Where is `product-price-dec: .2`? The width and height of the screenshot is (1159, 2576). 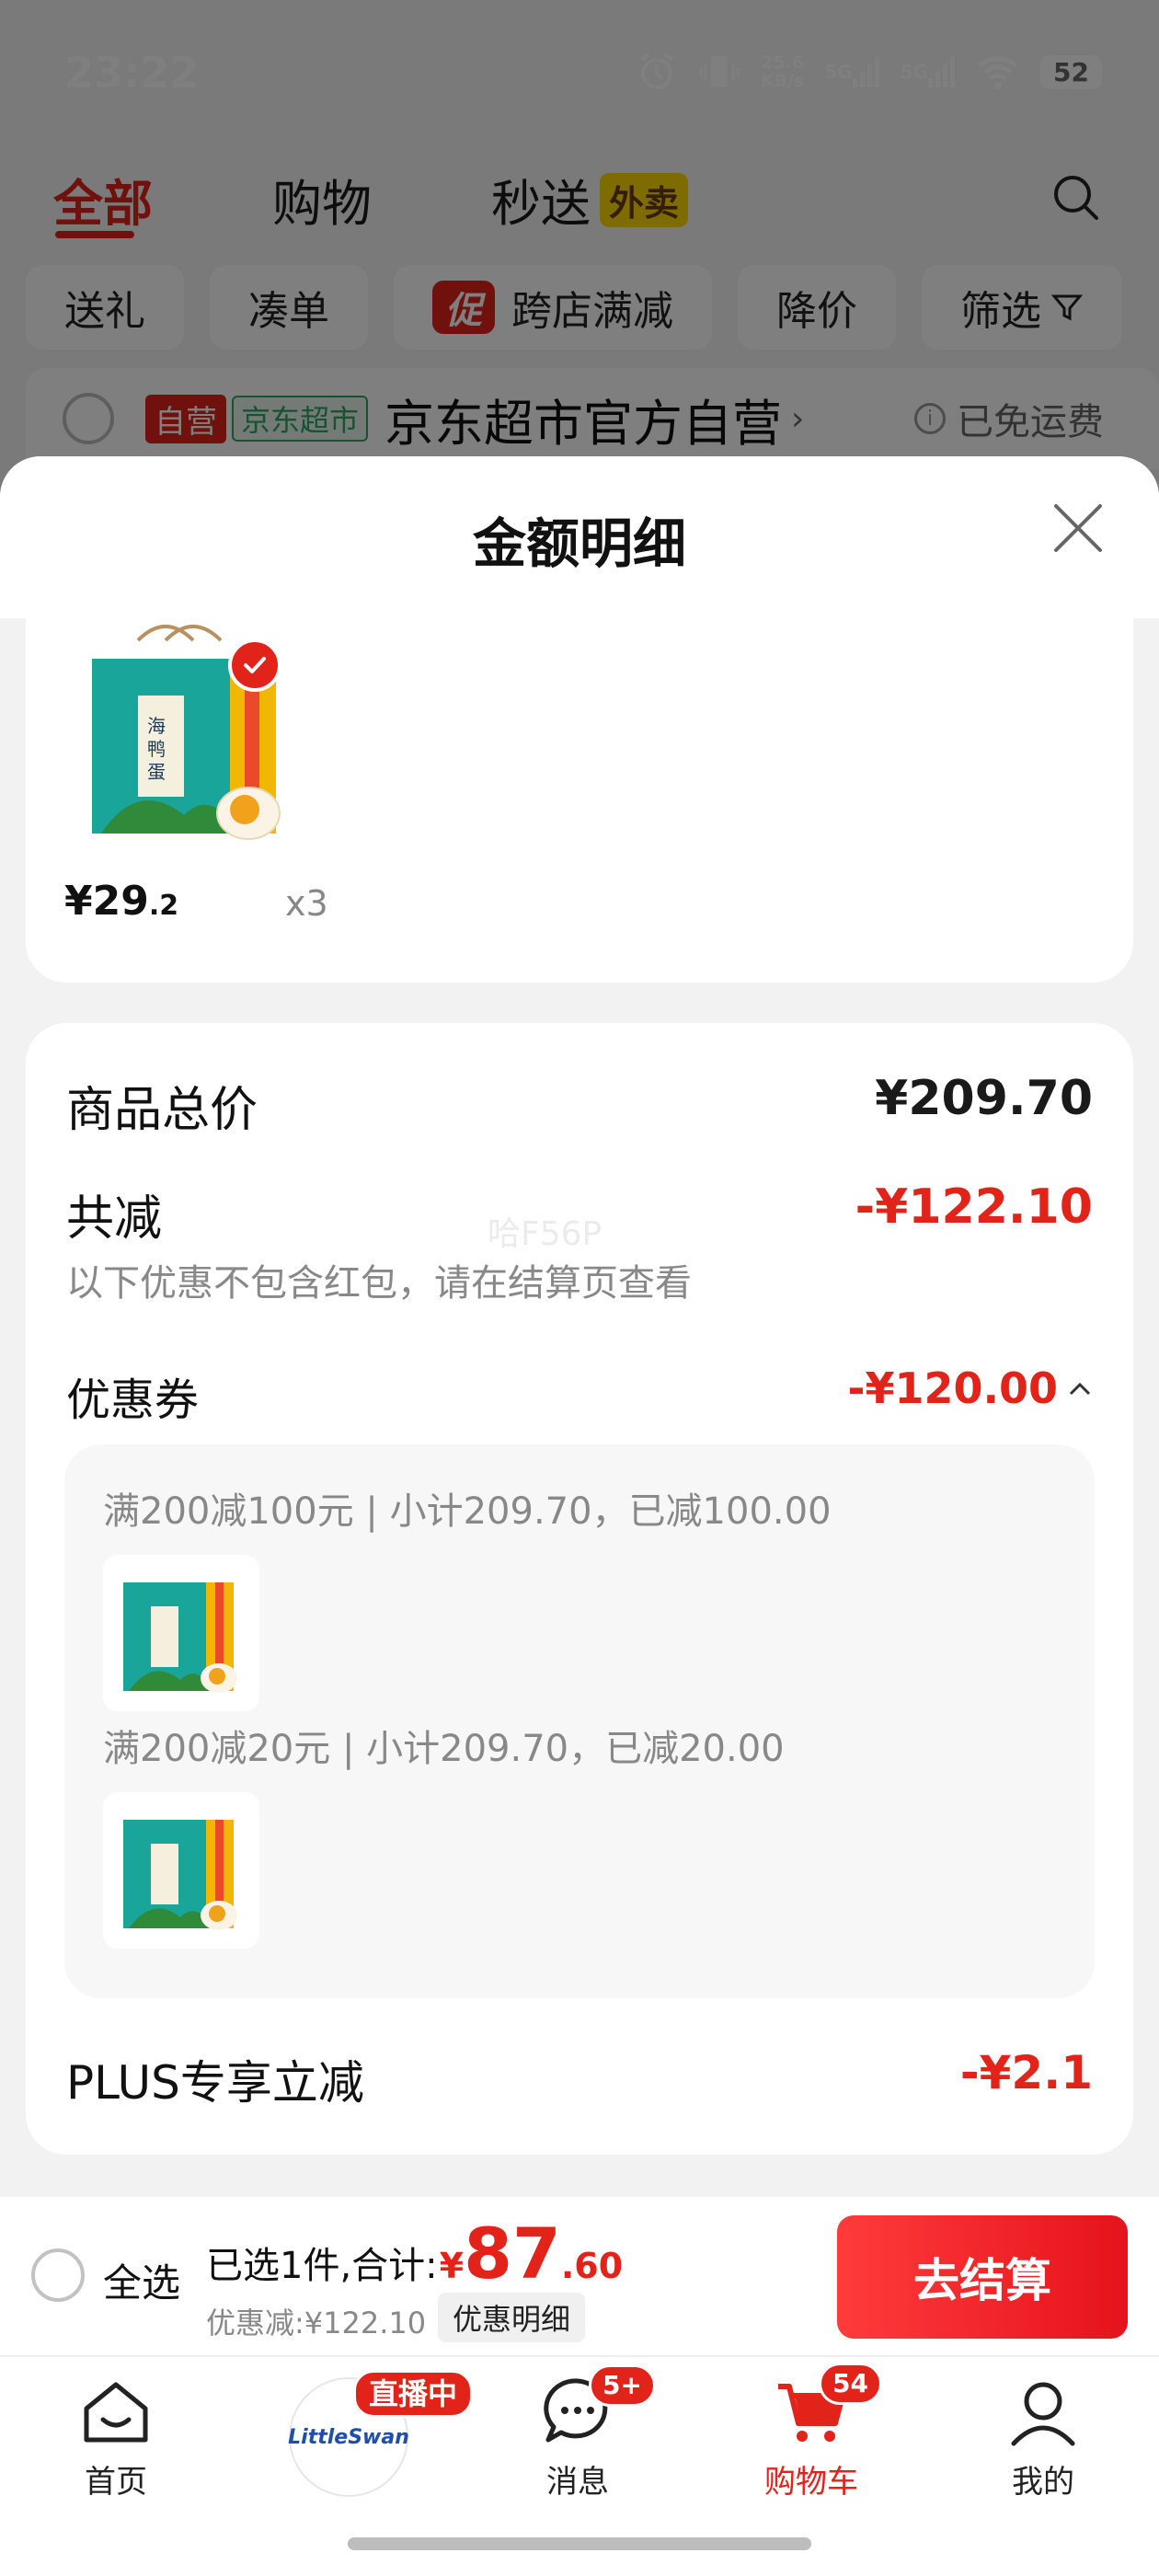
product-price-dec: .2 is located at coordinates (163, 906).